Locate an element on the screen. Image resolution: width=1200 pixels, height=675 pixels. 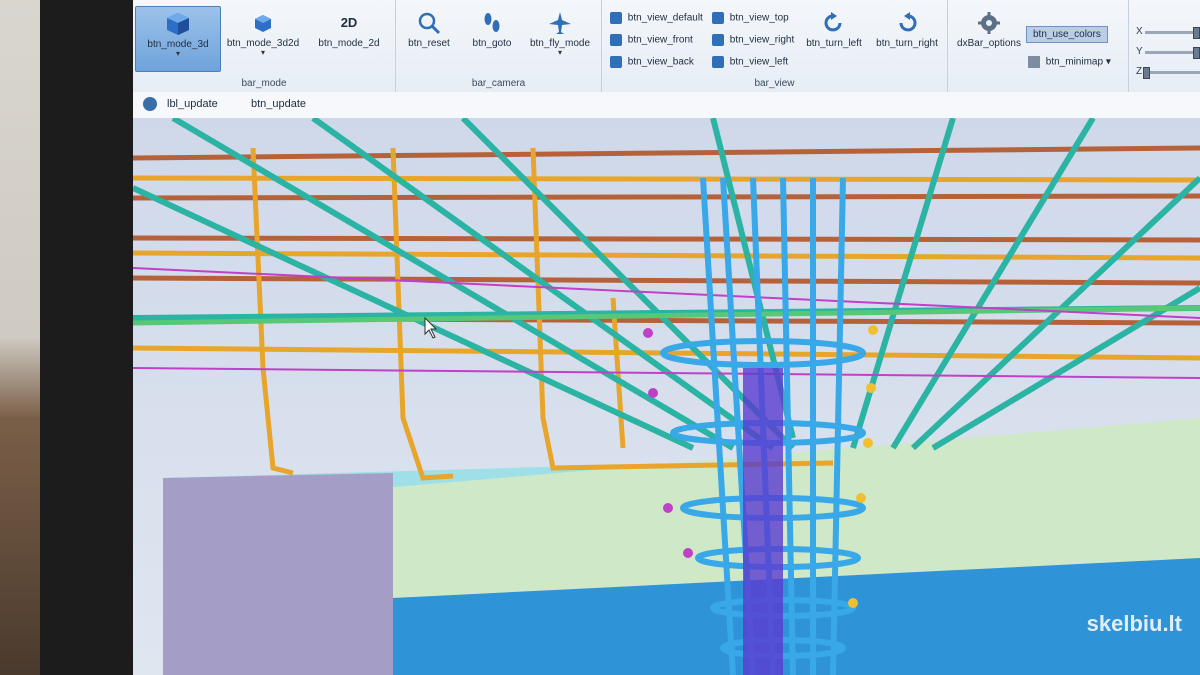
btn-view-right: btn_view_right is located at coordinates (753, 43).